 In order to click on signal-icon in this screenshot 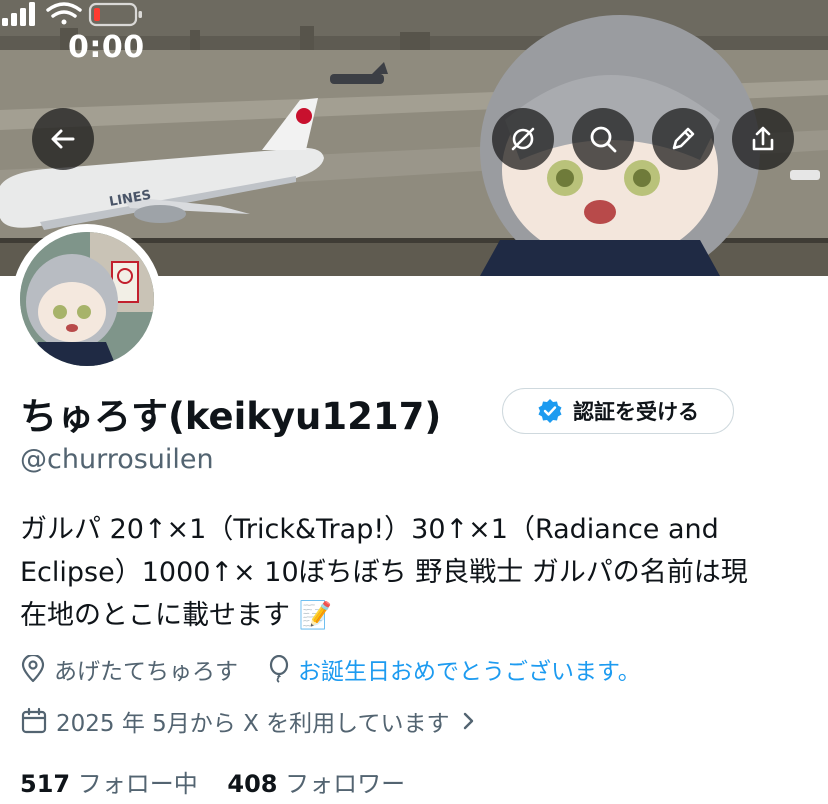, I will do `click(18, 14)`.